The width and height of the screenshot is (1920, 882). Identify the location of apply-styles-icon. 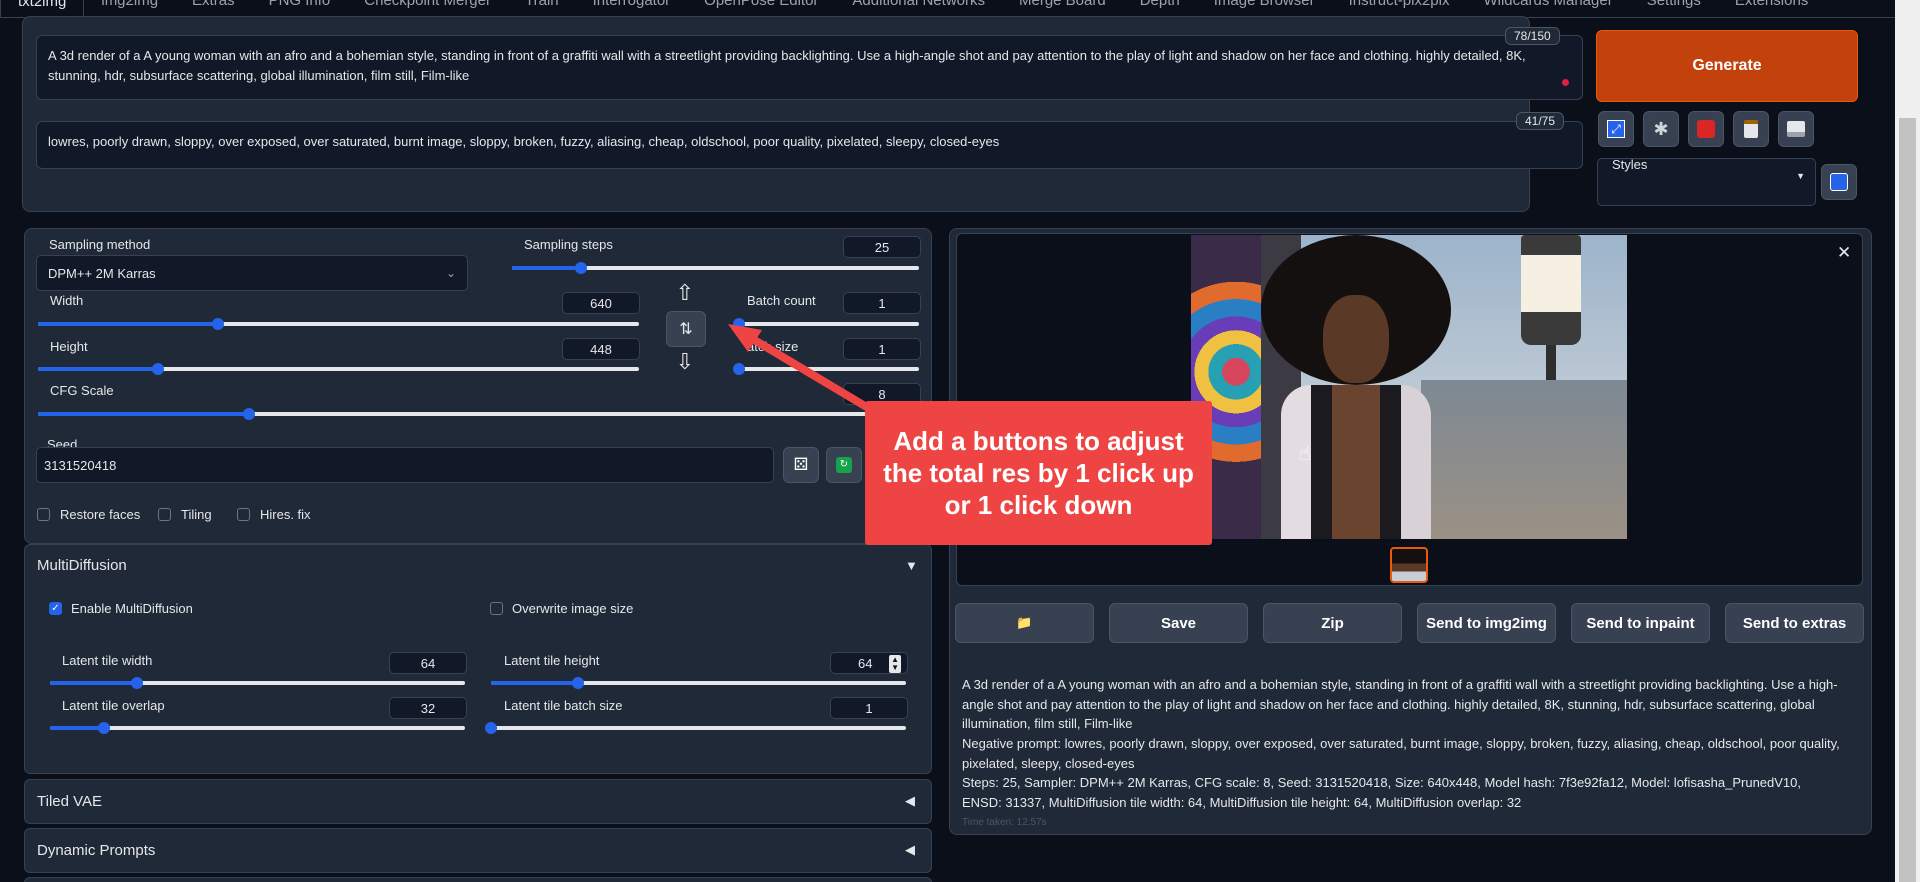
(1839, 182).